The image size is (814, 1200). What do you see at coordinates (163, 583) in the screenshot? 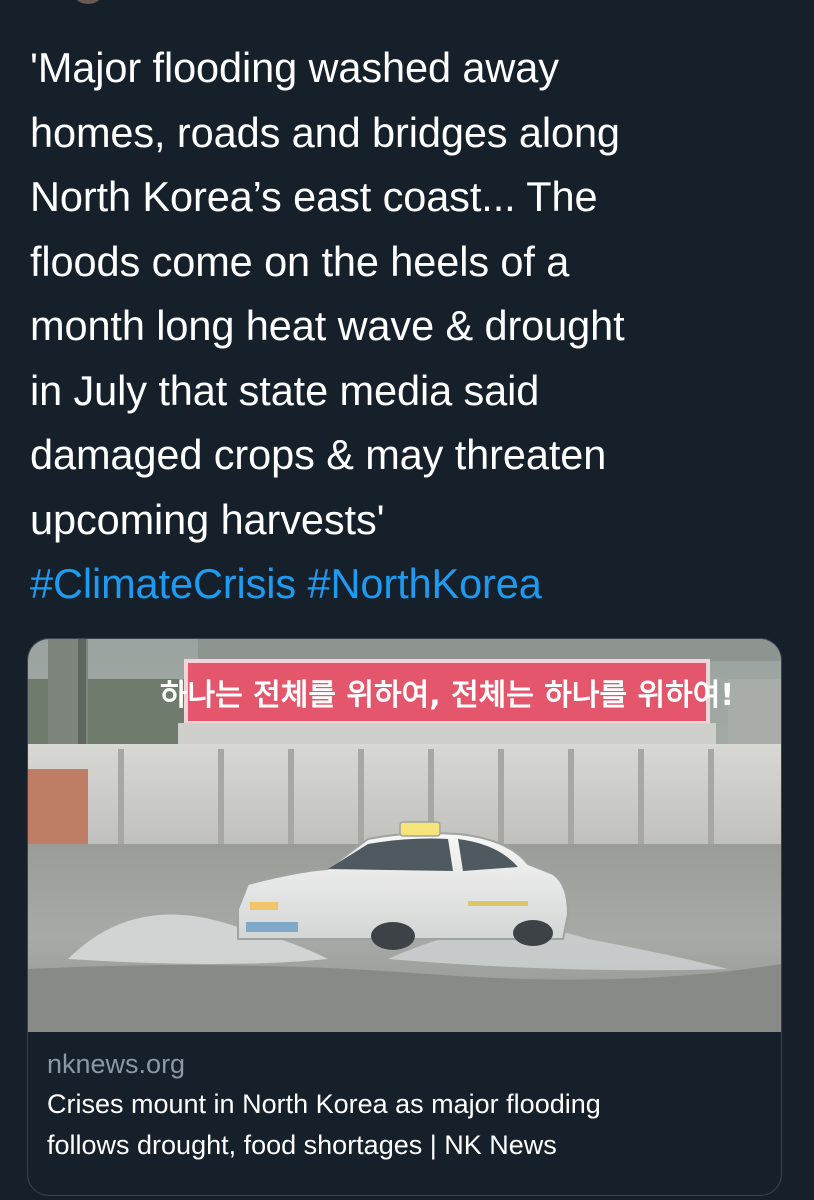
I see `hashtag-climate-crisis: #ClimateCrisis` at bounding box center [163, 583].